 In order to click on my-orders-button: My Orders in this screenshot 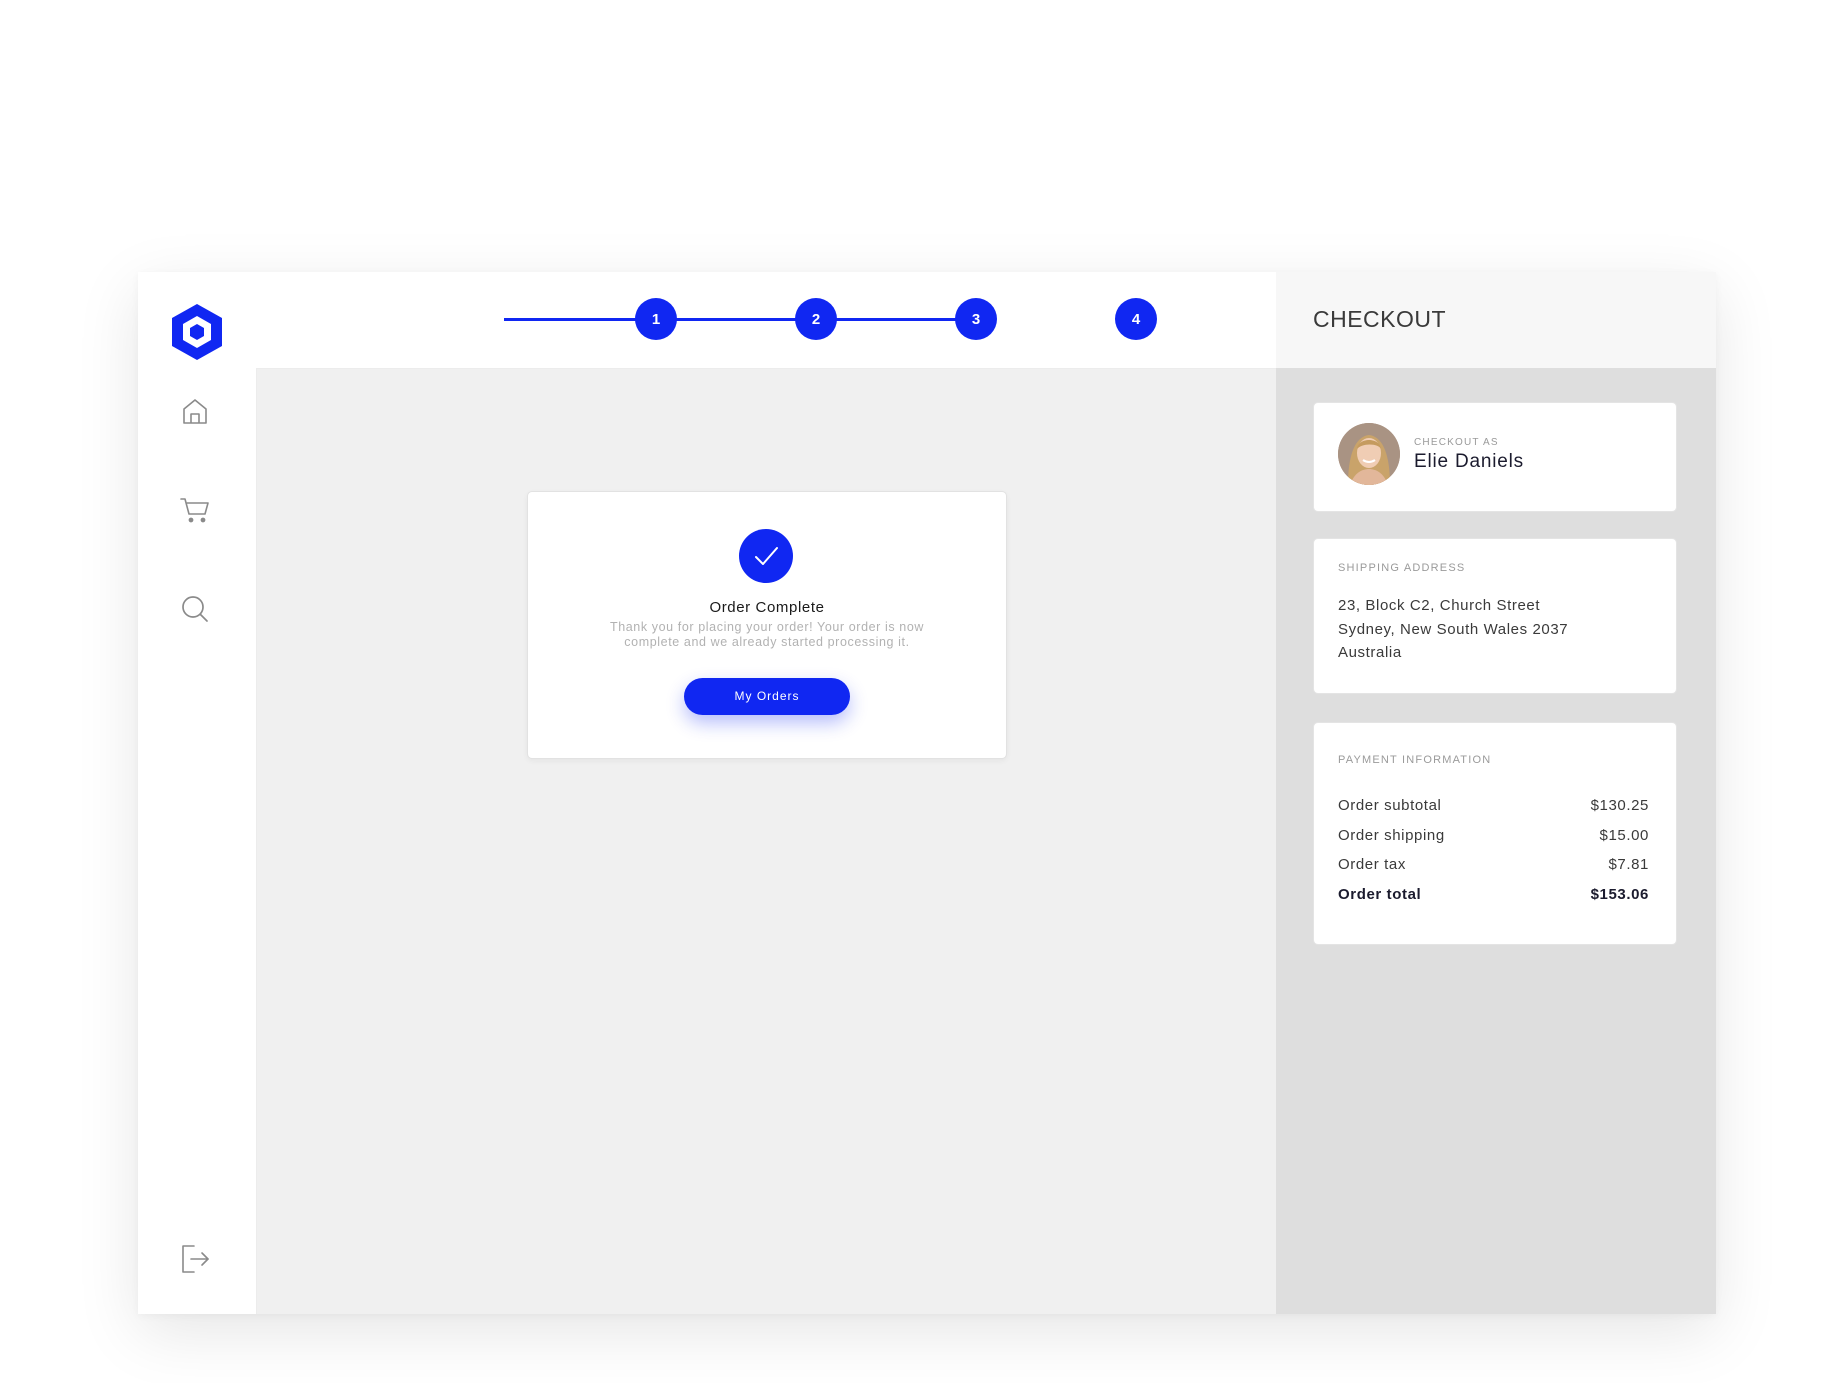, I will do `click(767, 696)`.